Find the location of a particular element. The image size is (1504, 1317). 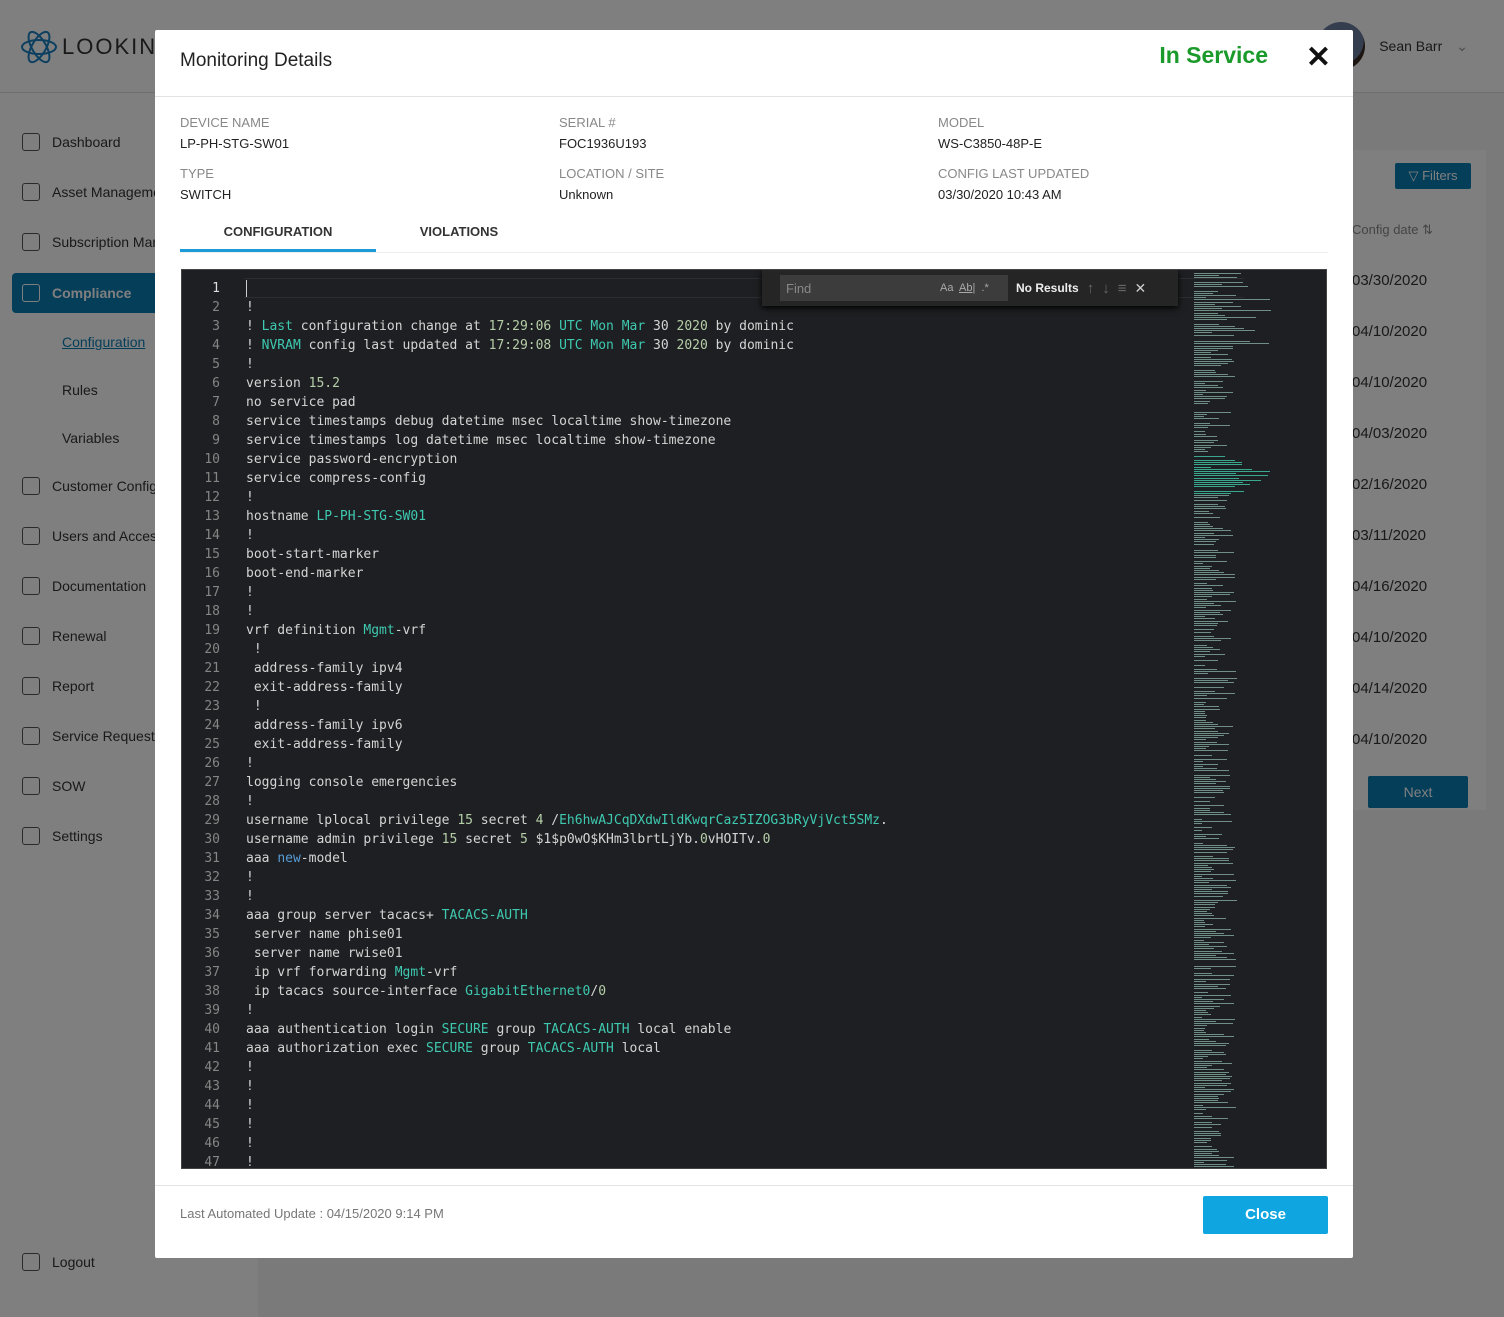

field-value: LP-PH-STG-SW01 is located at coordinates (235, 143).